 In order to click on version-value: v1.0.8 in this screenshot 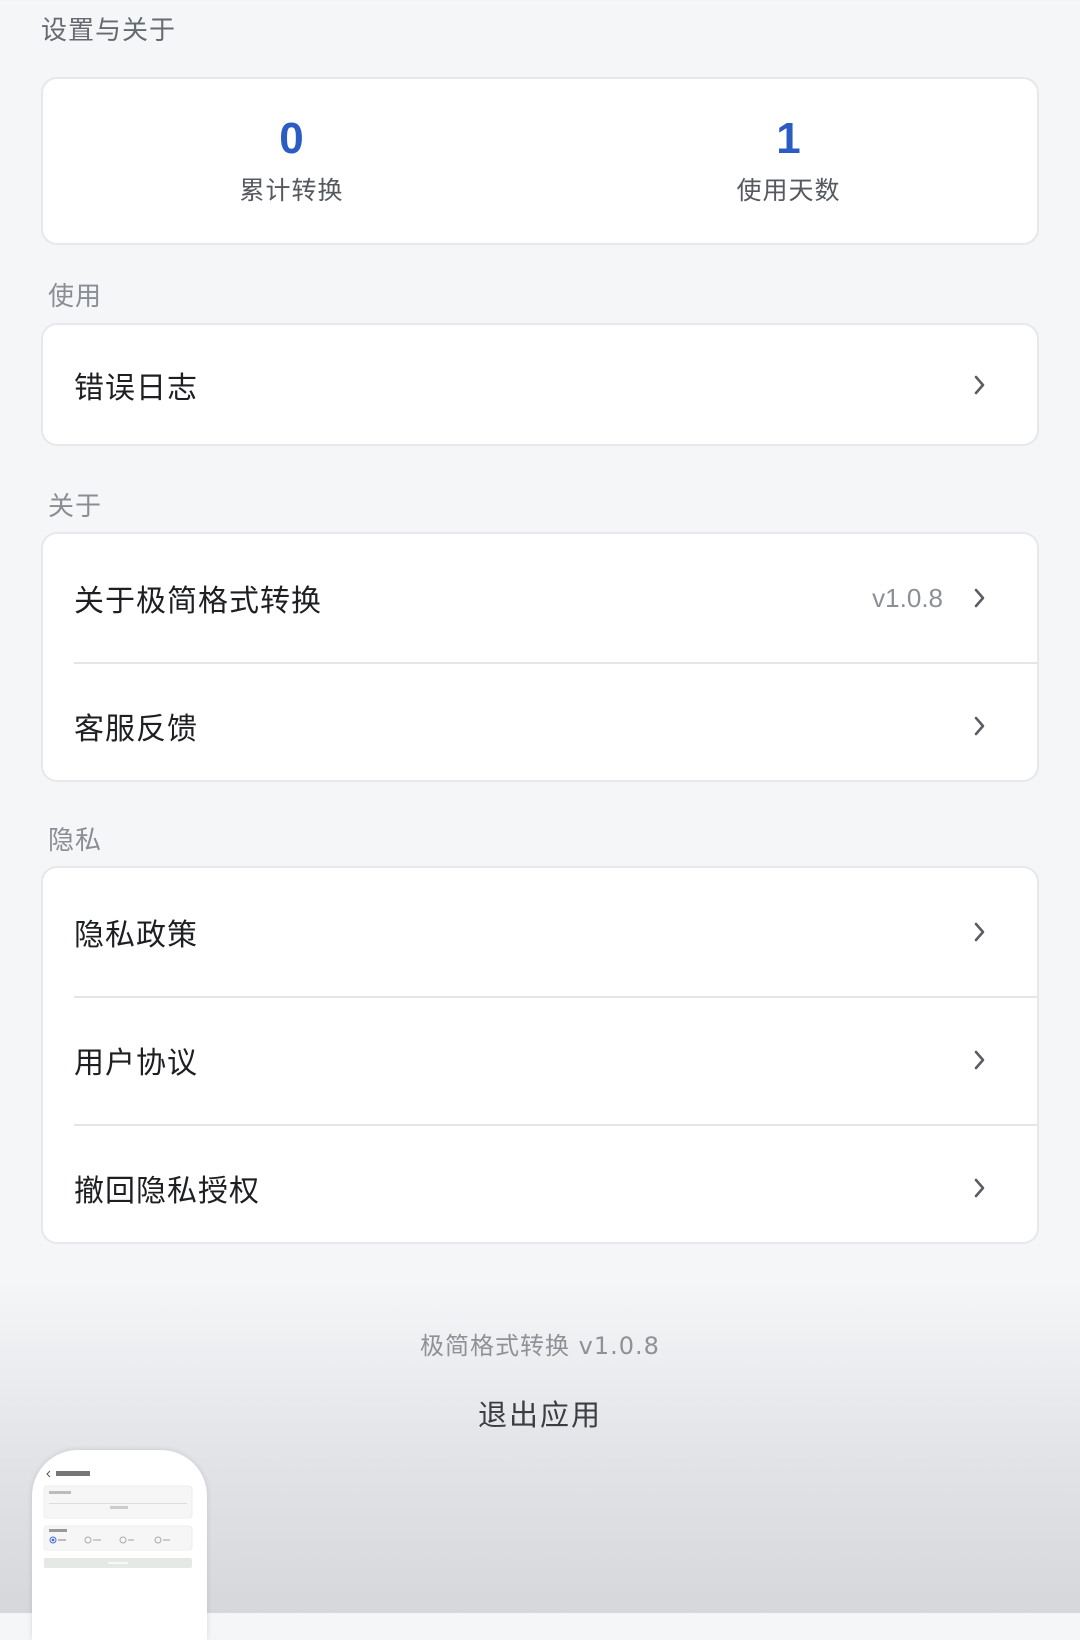, I will do `click(907, 597)`.